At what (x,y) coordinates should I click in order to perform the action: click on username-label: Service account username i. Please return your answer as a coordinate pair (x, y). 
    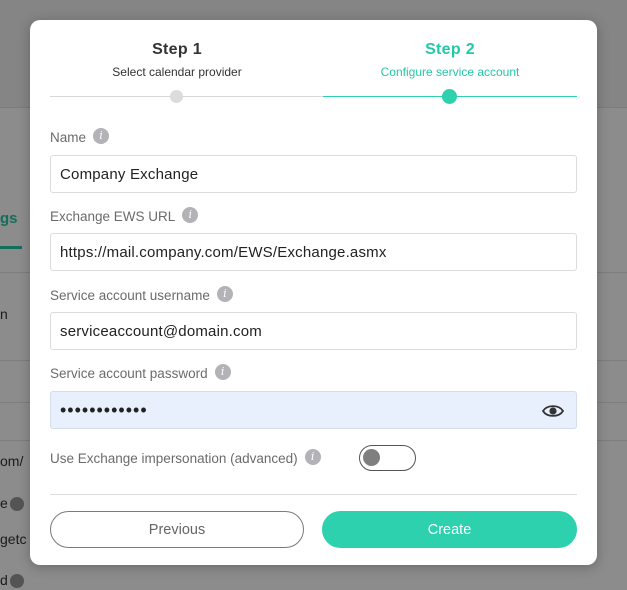
    Looking at the image, I should click on (141, 294).